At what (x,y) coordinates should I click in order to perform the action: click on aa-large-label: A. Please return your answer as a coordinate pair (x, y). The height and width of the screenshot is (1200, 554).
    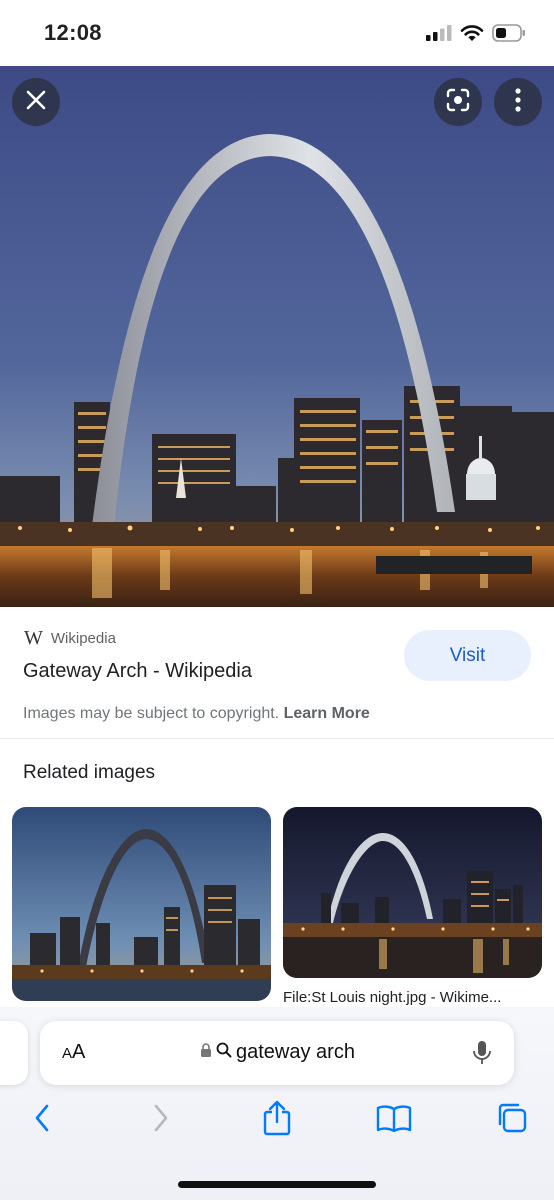
    Looking at the image, I should click on (79, 1052).